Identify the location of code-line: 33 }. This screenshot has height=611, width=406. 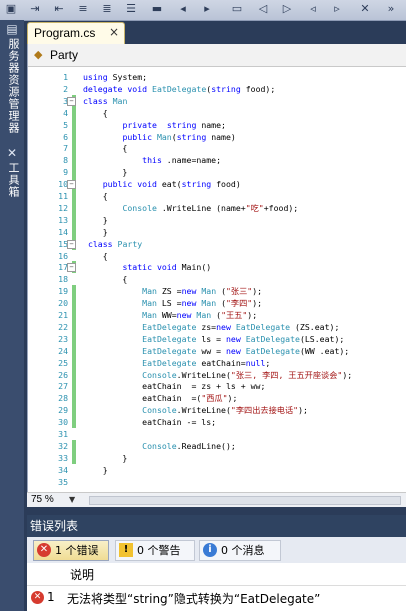
(217, 457).